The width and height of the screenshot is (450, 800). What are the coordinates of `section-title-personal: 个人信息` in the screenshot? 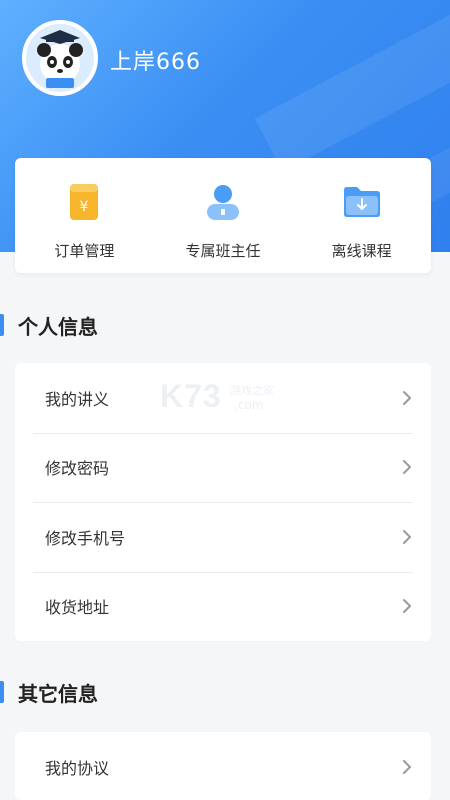 It's located at (49, 325).